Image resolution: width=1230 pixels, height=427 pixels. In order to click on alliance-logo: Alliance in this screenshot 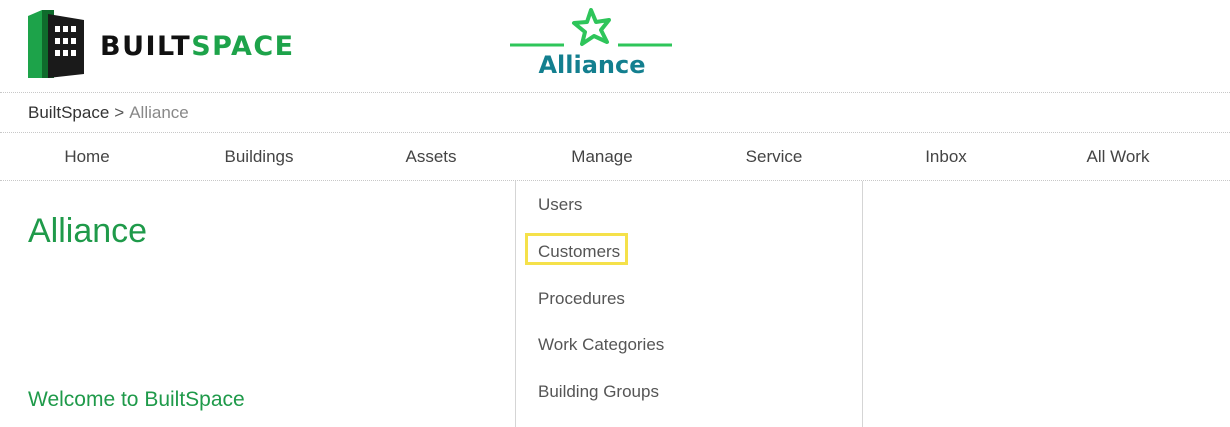, I will do `click(592, 46)`.